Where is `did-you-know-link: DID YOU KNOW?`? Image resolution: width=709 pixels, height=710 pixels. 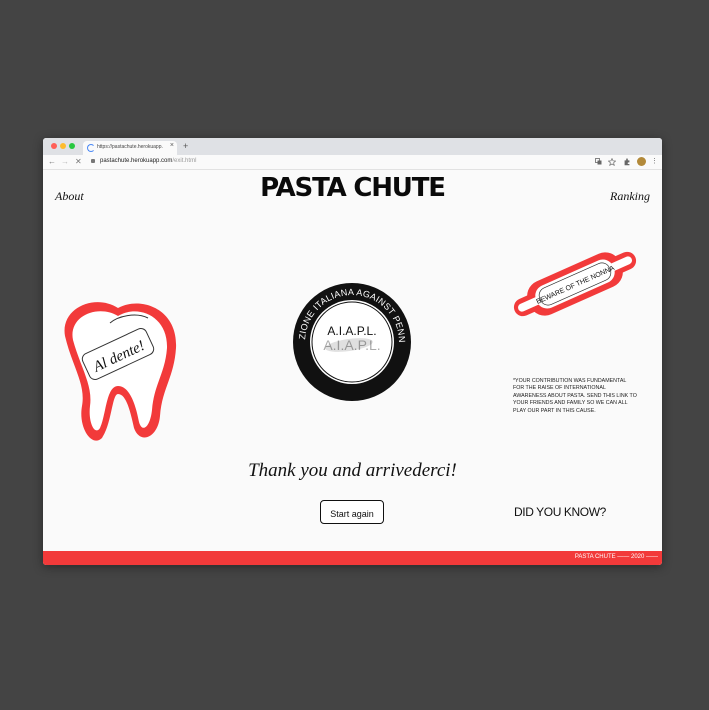
did-you-know-link: DID YOU KNOW? is located at coordinates (560, 512).